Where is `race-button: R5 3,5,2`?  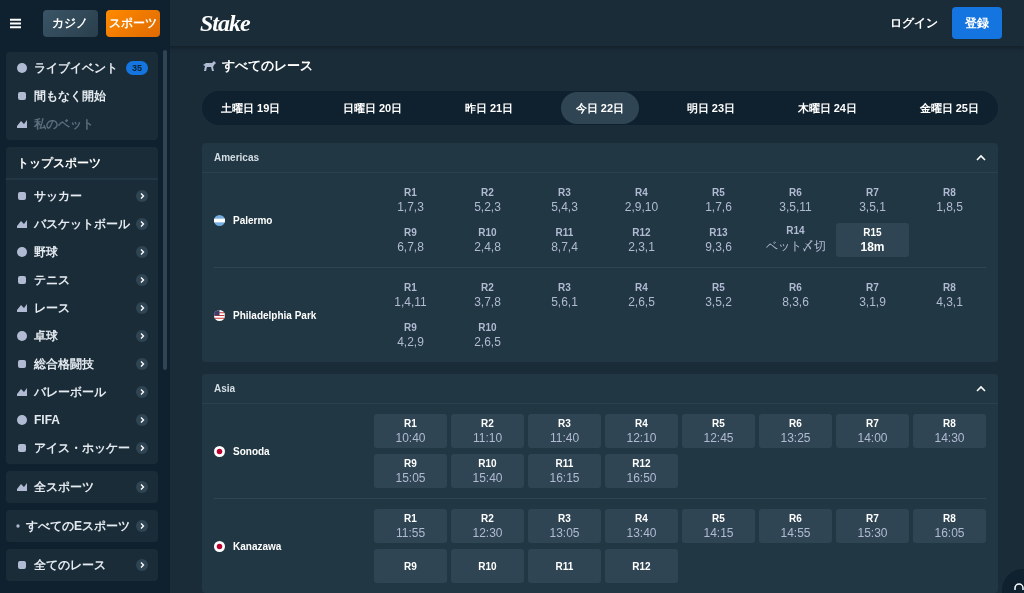
race-button: R5 3,5,2 is located at coordinates (718, 295).